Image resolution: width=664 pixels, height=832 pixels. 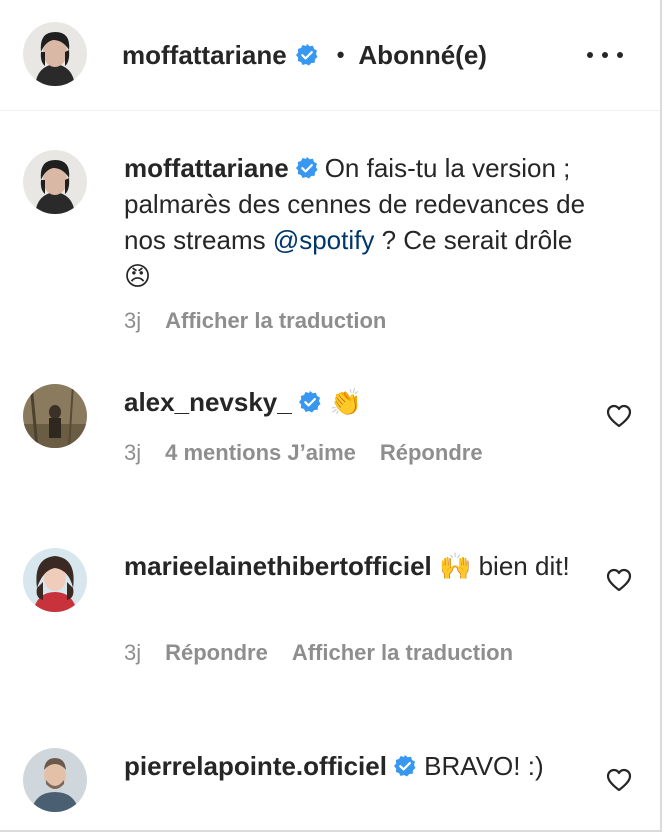 I want to click on comment-meta: 3j Répondre Afficher la traduction, so click(x=330, y=653).